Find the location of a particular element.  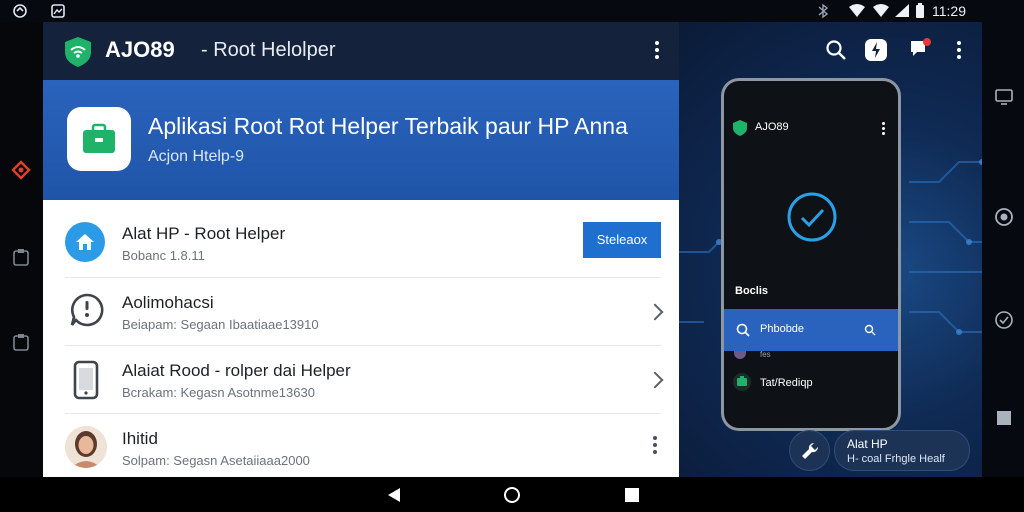

monitor-icon is located at coordinates (1004, 97).